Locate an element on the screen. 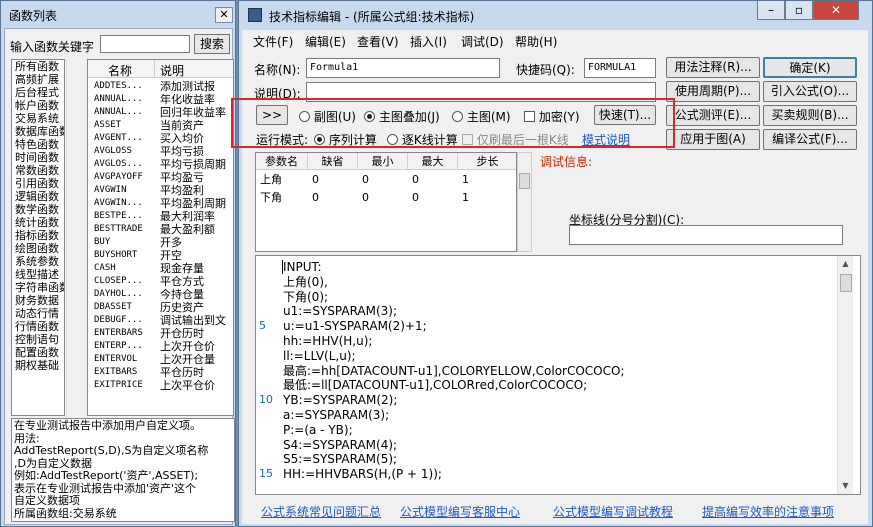 The width and height of the screenshot is (873, 527). scroll-down-icon: ▼ is located at coordinates (845, 485).